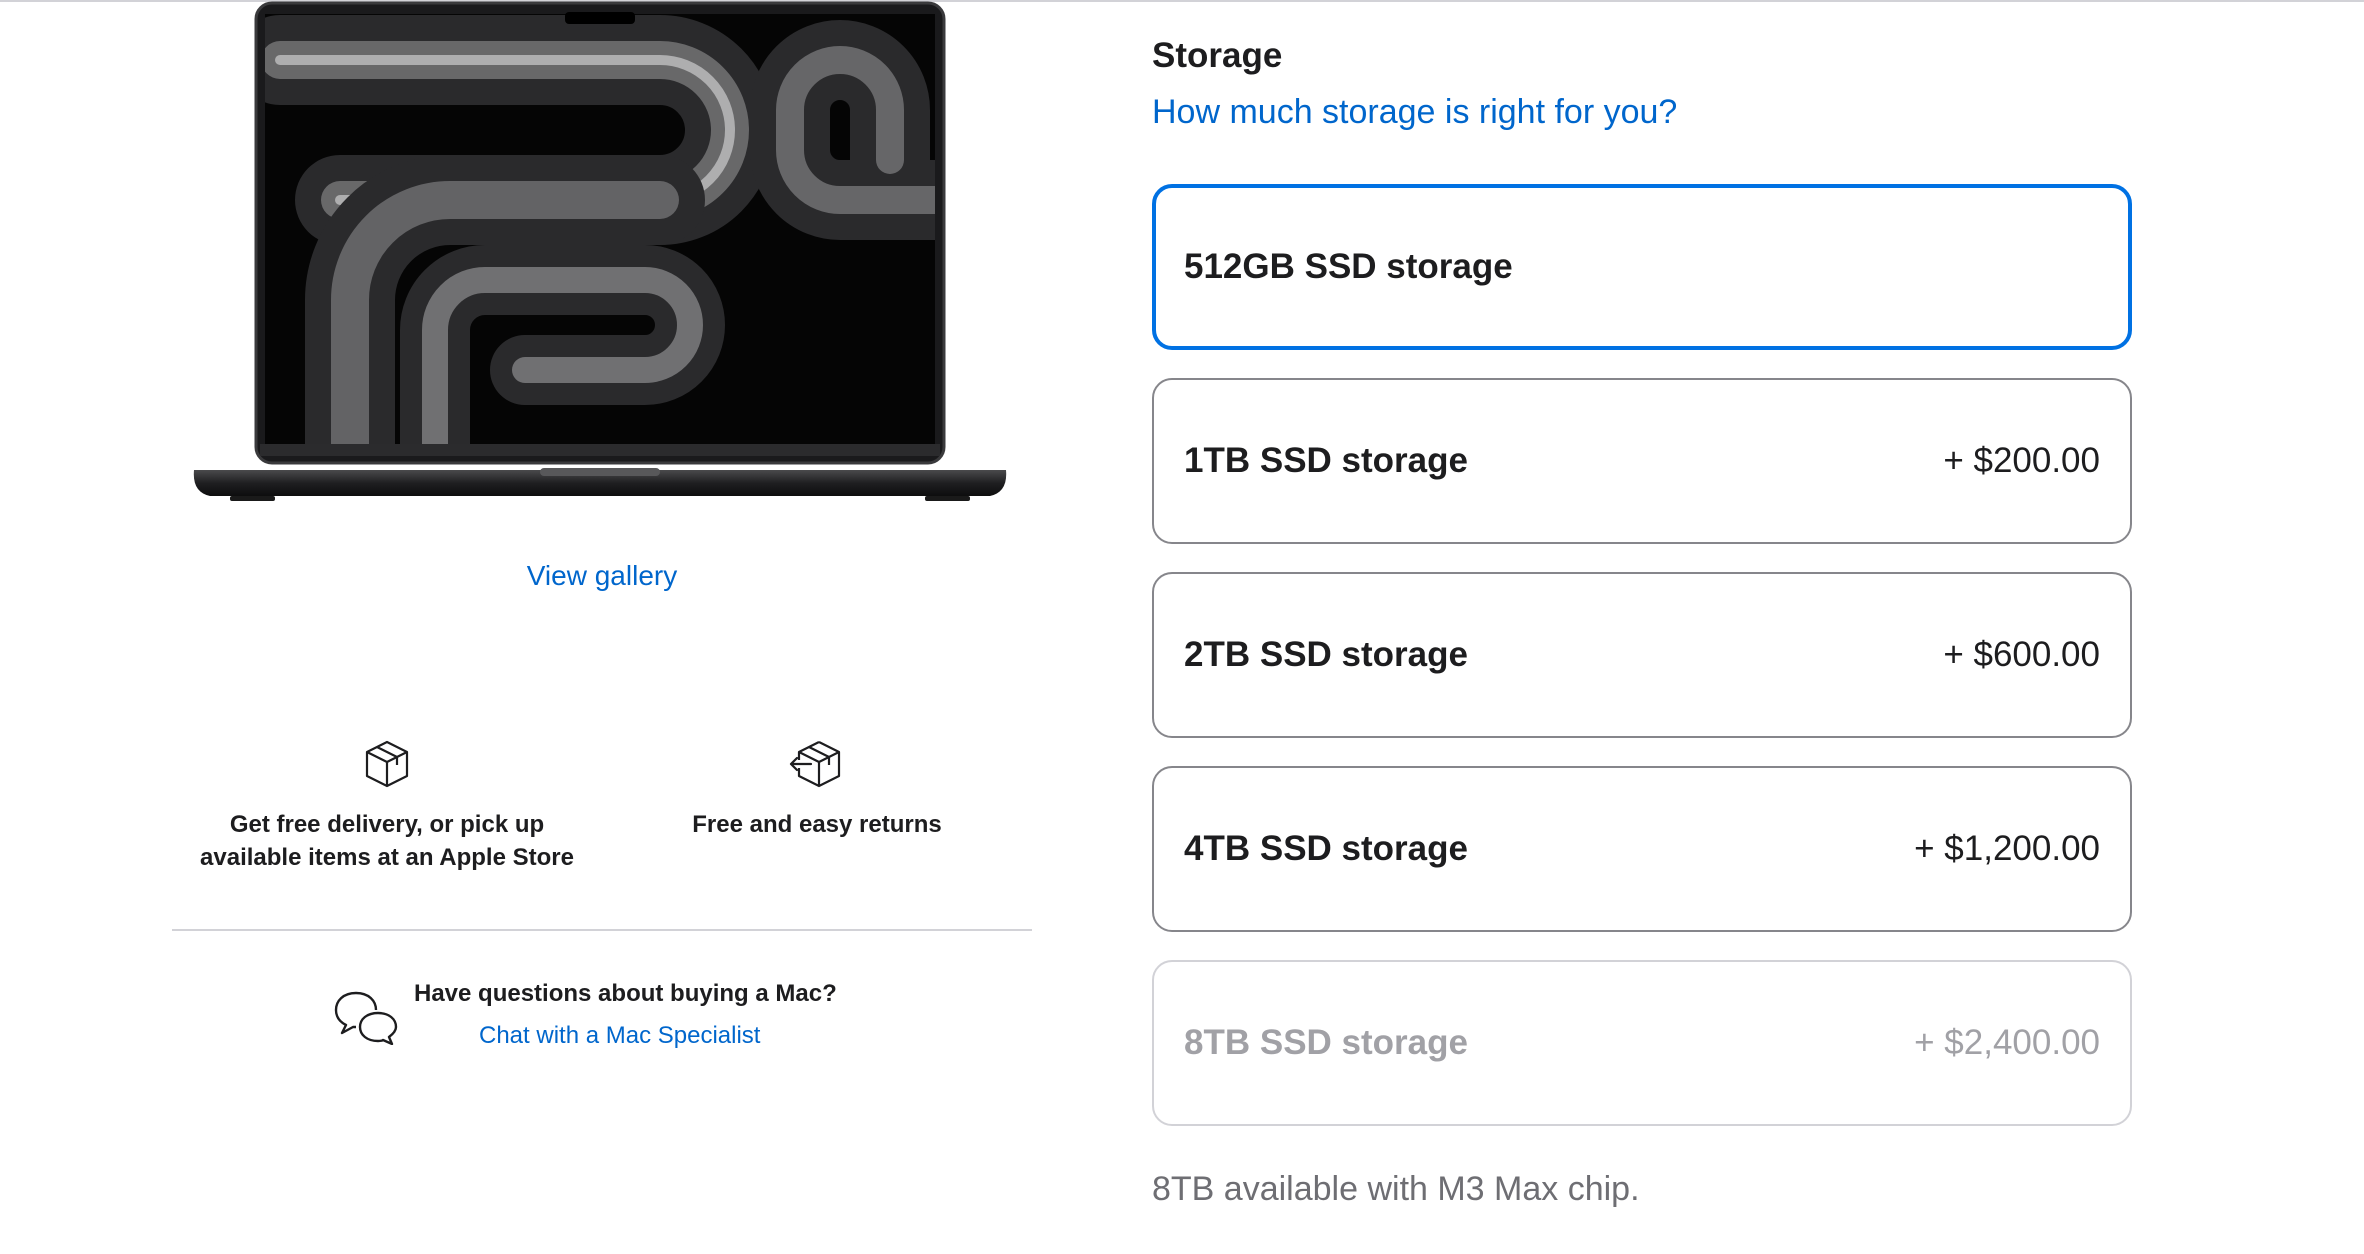  Describe the element at coordinates (387, 764) in the screenshot. I see `package-icon` at that location.